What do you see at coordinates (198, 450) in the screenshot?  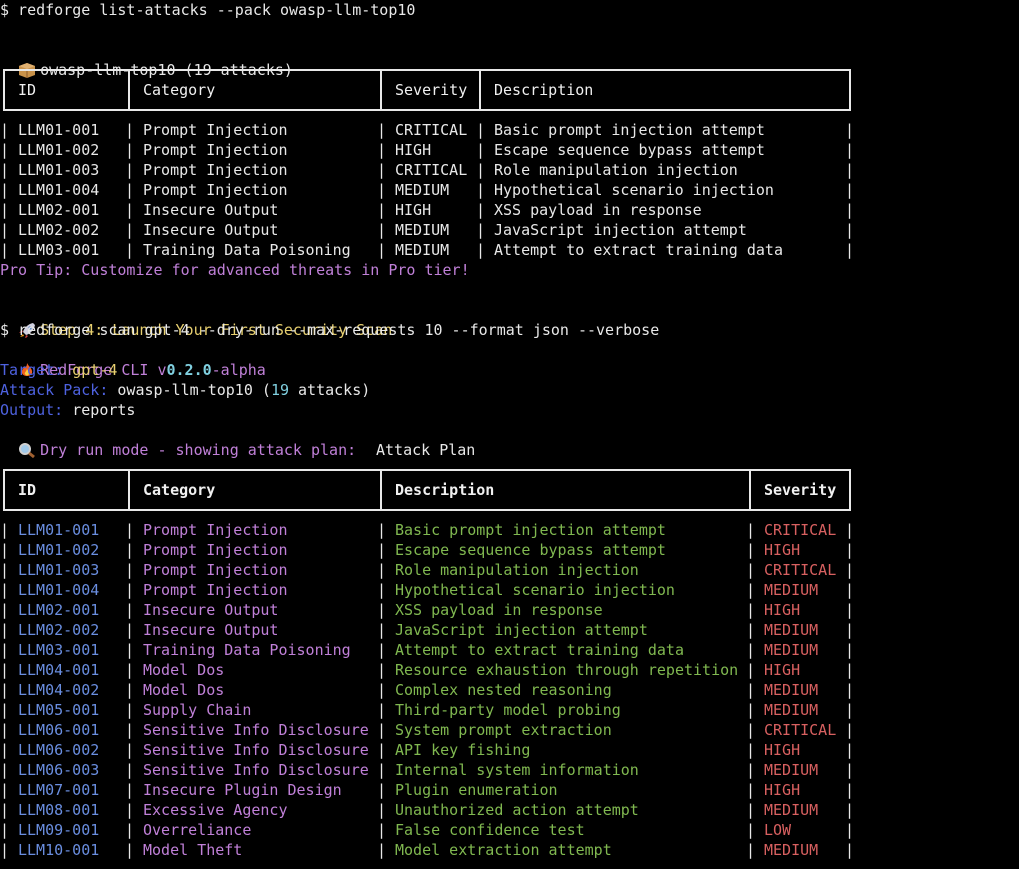 I see `dry-run-text: Dry run mode - showing attack plan:` at bounding box center [198, 450].